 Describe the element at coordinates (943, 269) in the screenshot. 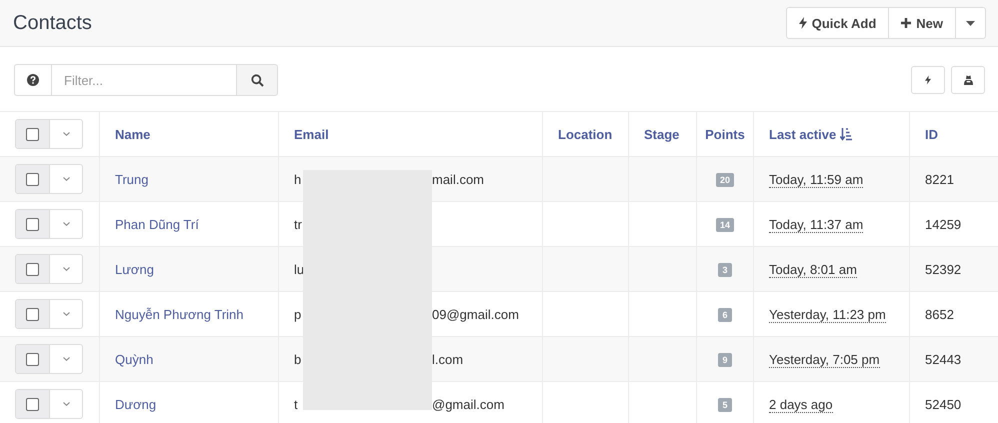

I see `id-text: 52392` at that location.